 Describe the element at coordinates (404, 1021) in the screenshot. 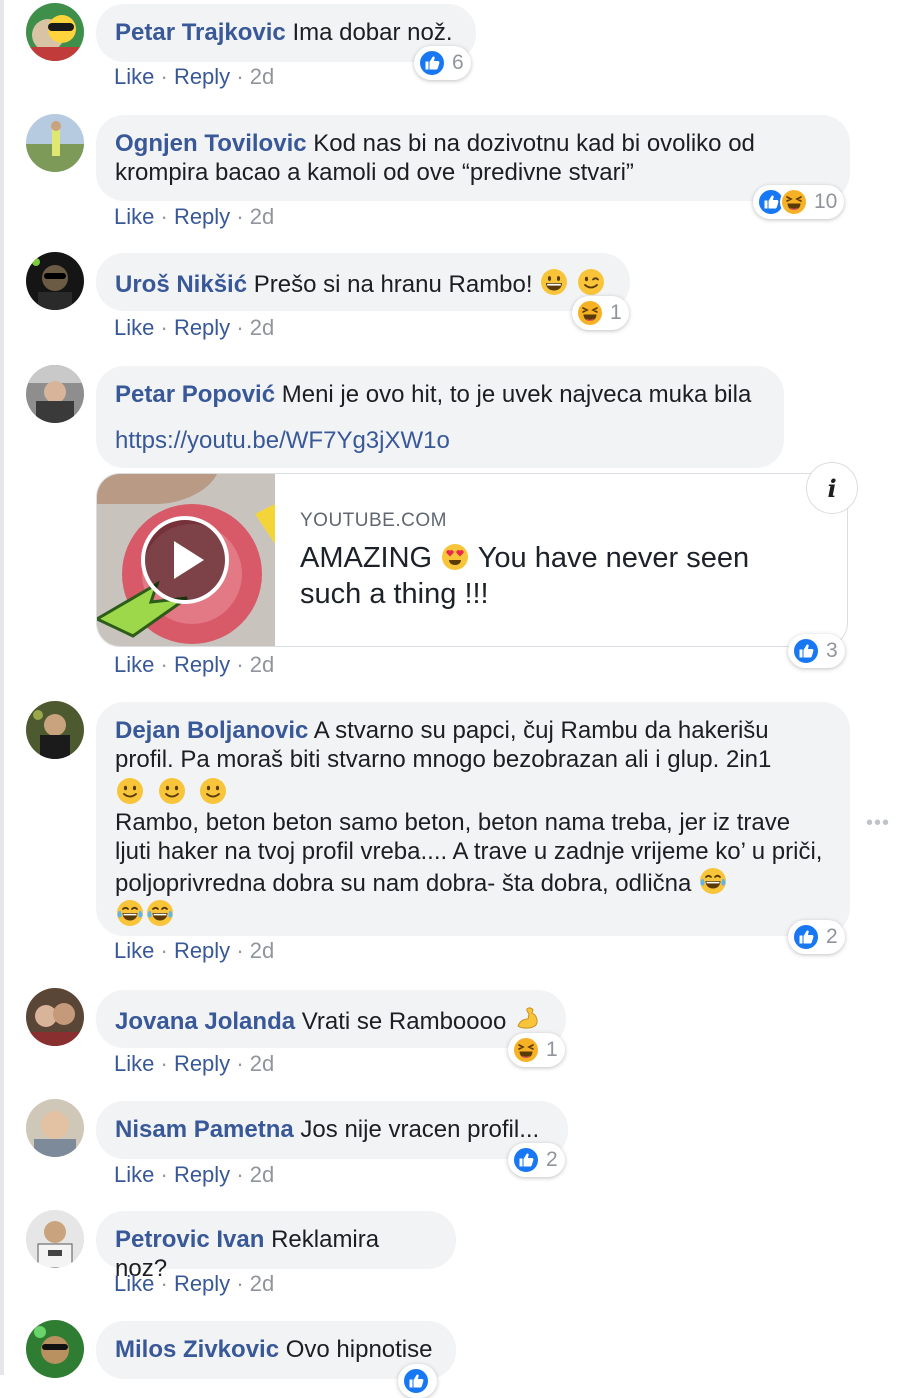

I see `comment-text: Vrati se Ramboooo` at that location.